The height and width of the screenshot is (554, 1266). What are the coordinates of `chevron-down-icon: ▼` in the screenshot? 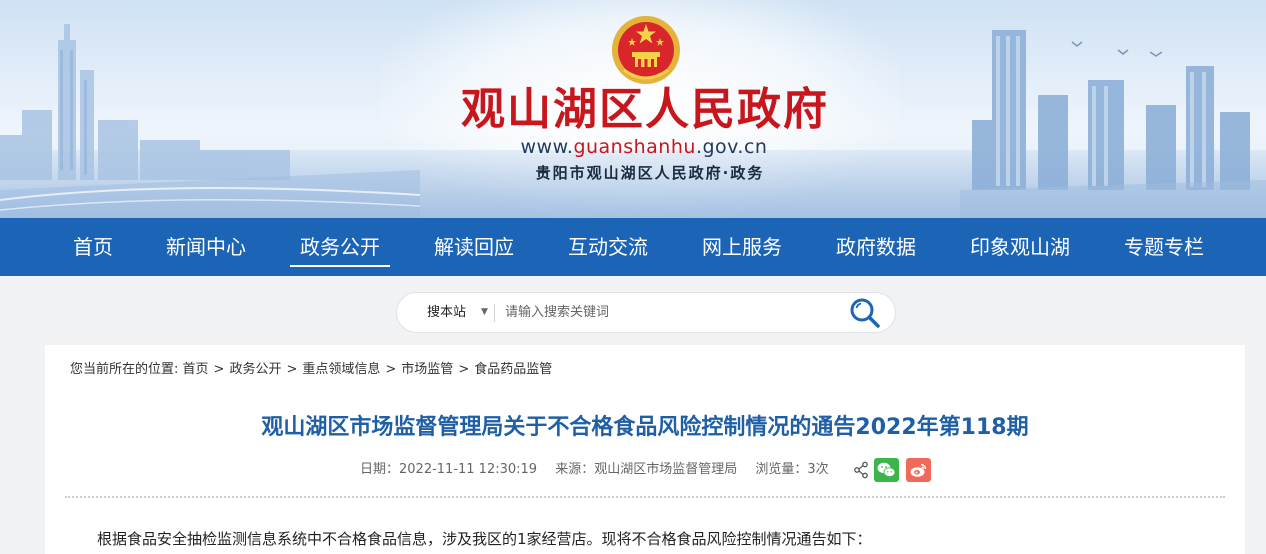 It's located at (484, 312).